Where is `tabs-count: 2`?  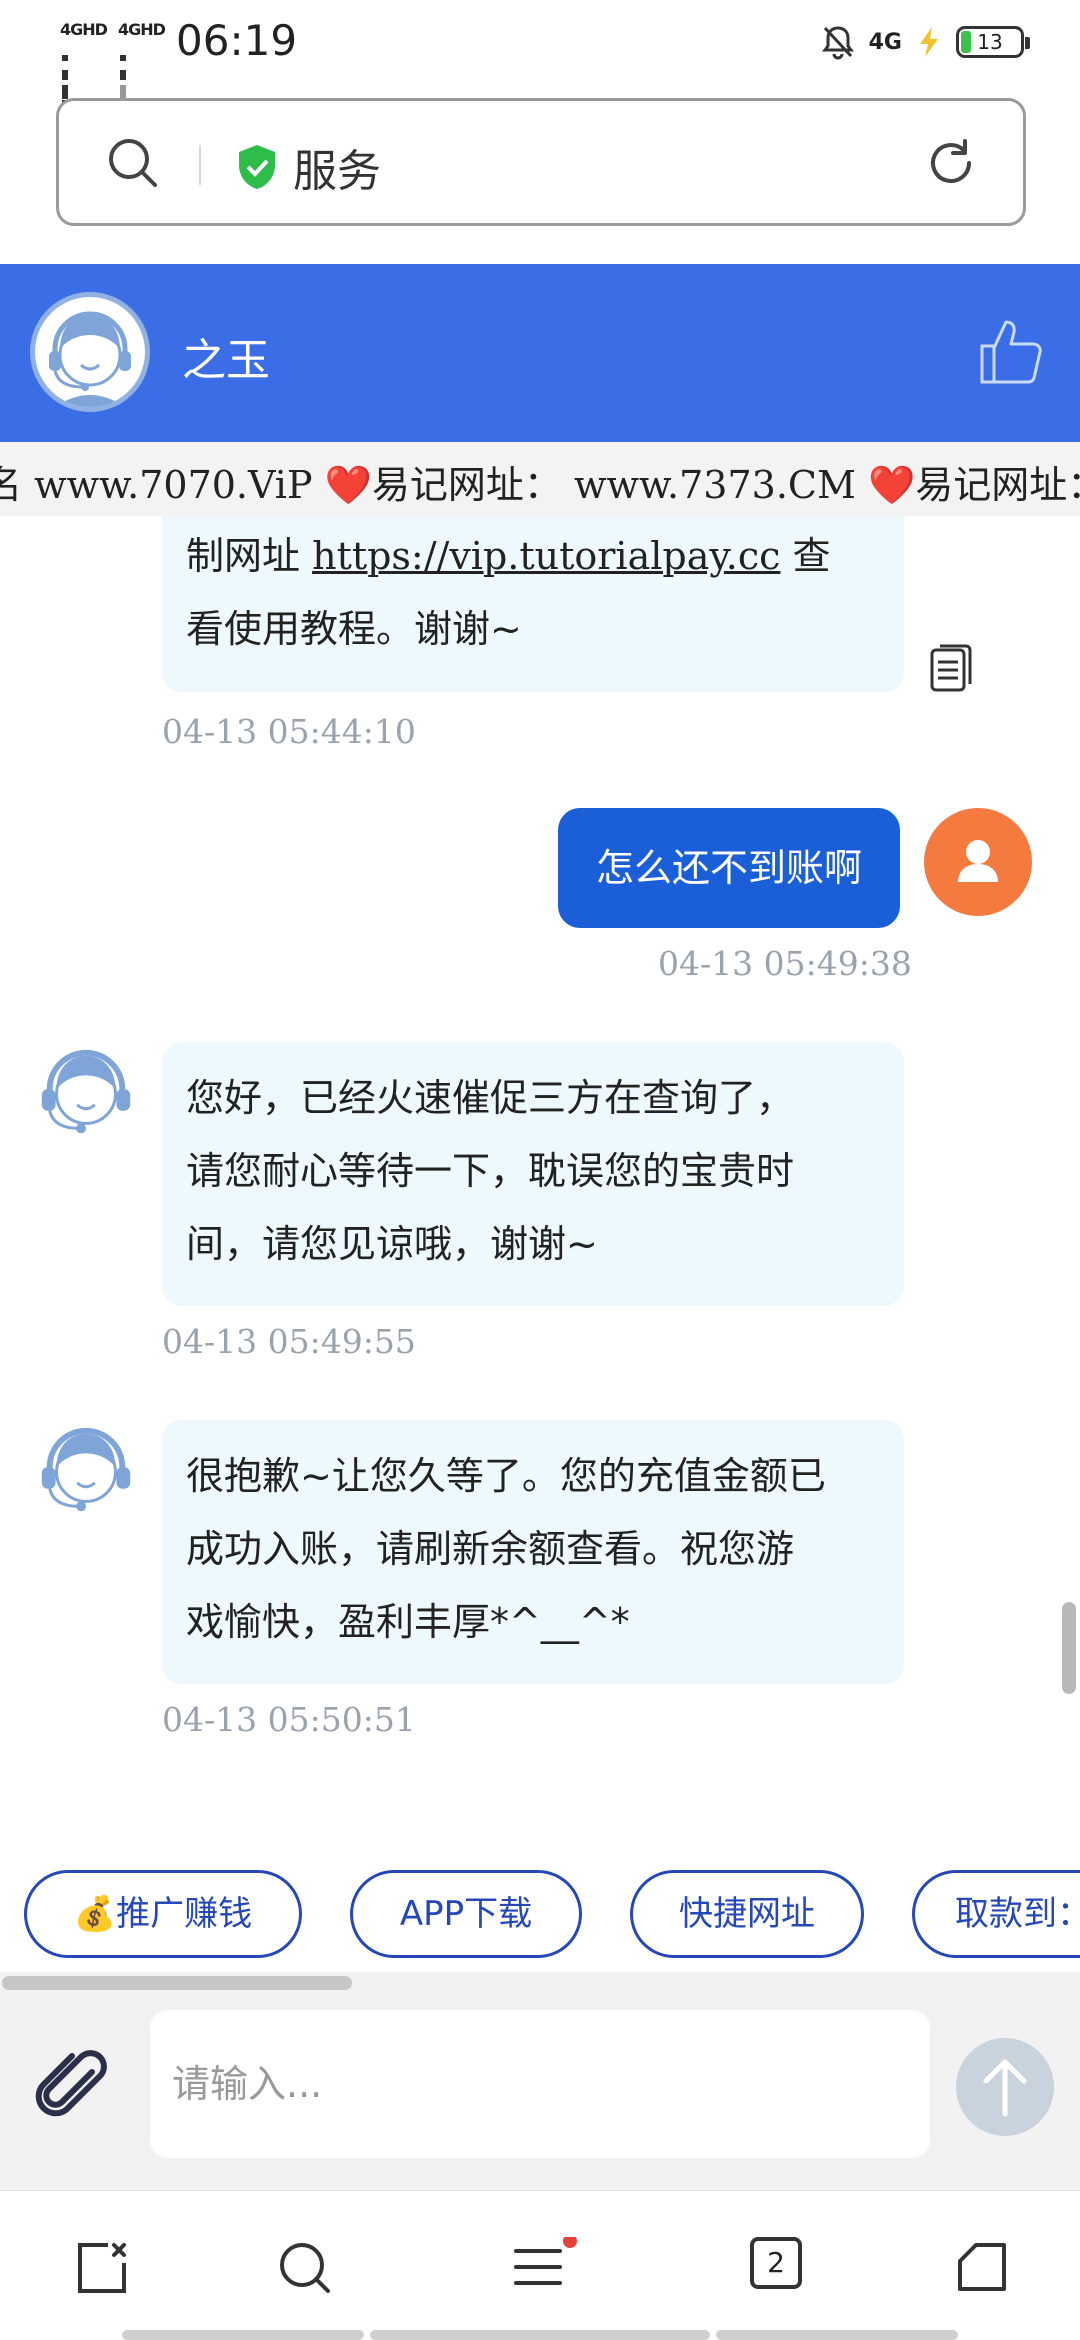
tabs-count: 2 is located at coordinates (776, 2262).